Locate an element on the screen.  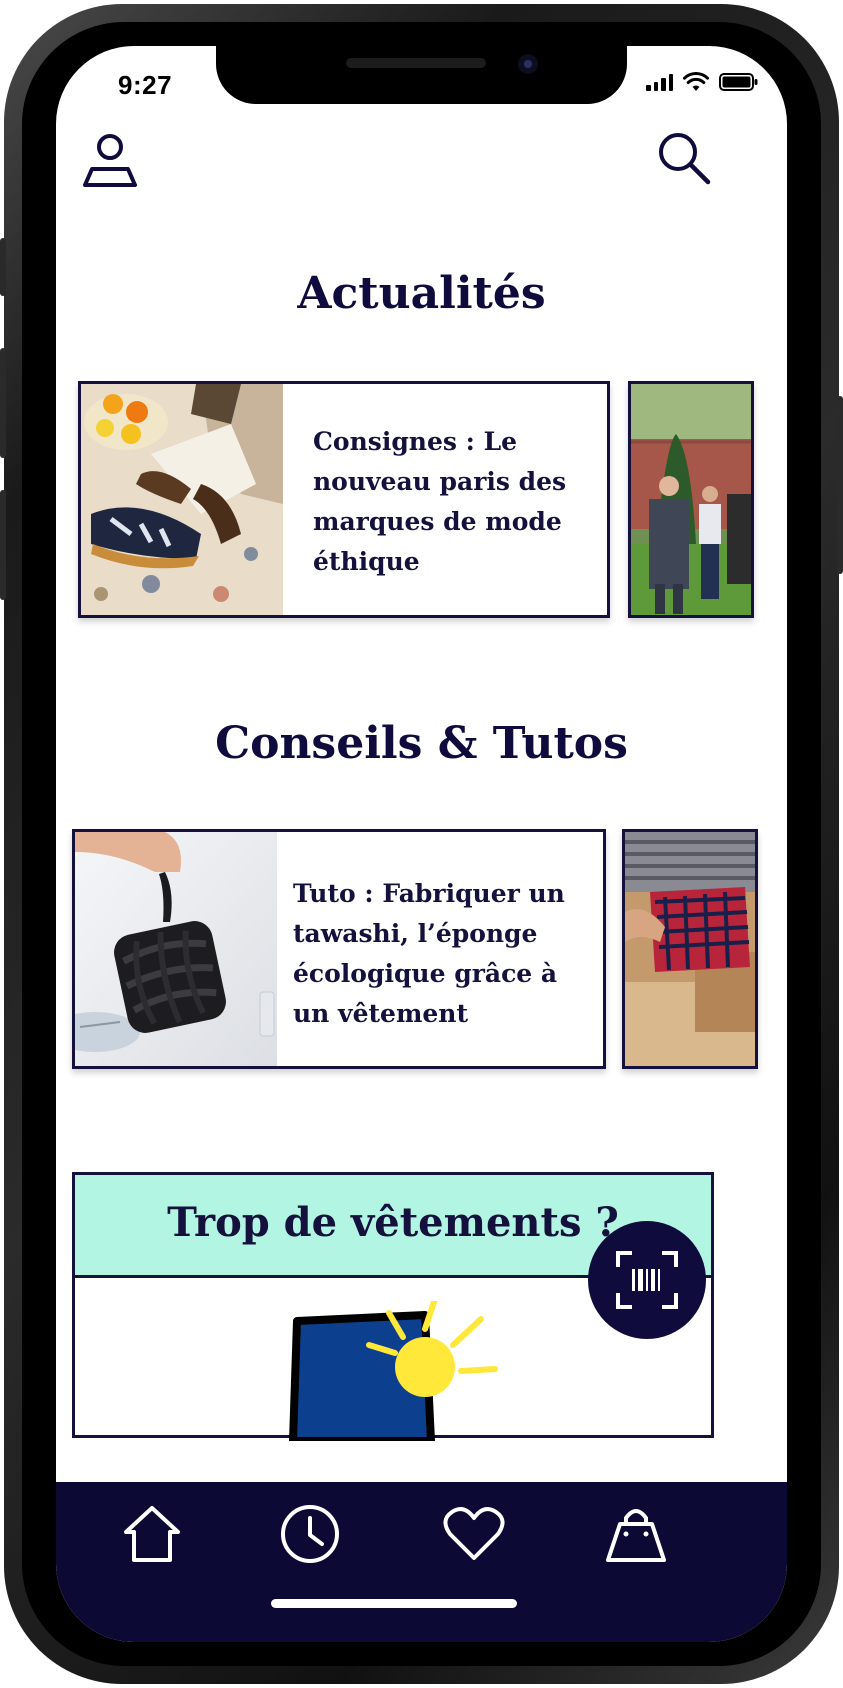
earpiece-speaker is located at coordinates (416, 63).